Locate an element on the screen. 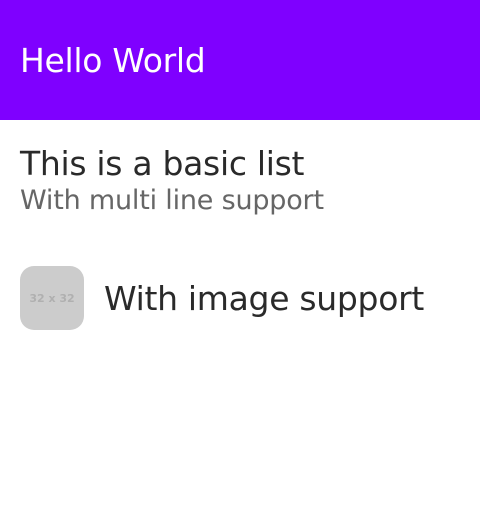 The height and width of the screenshot is (524, 480). header-title: Hello World is located at coordinates (113, 60).